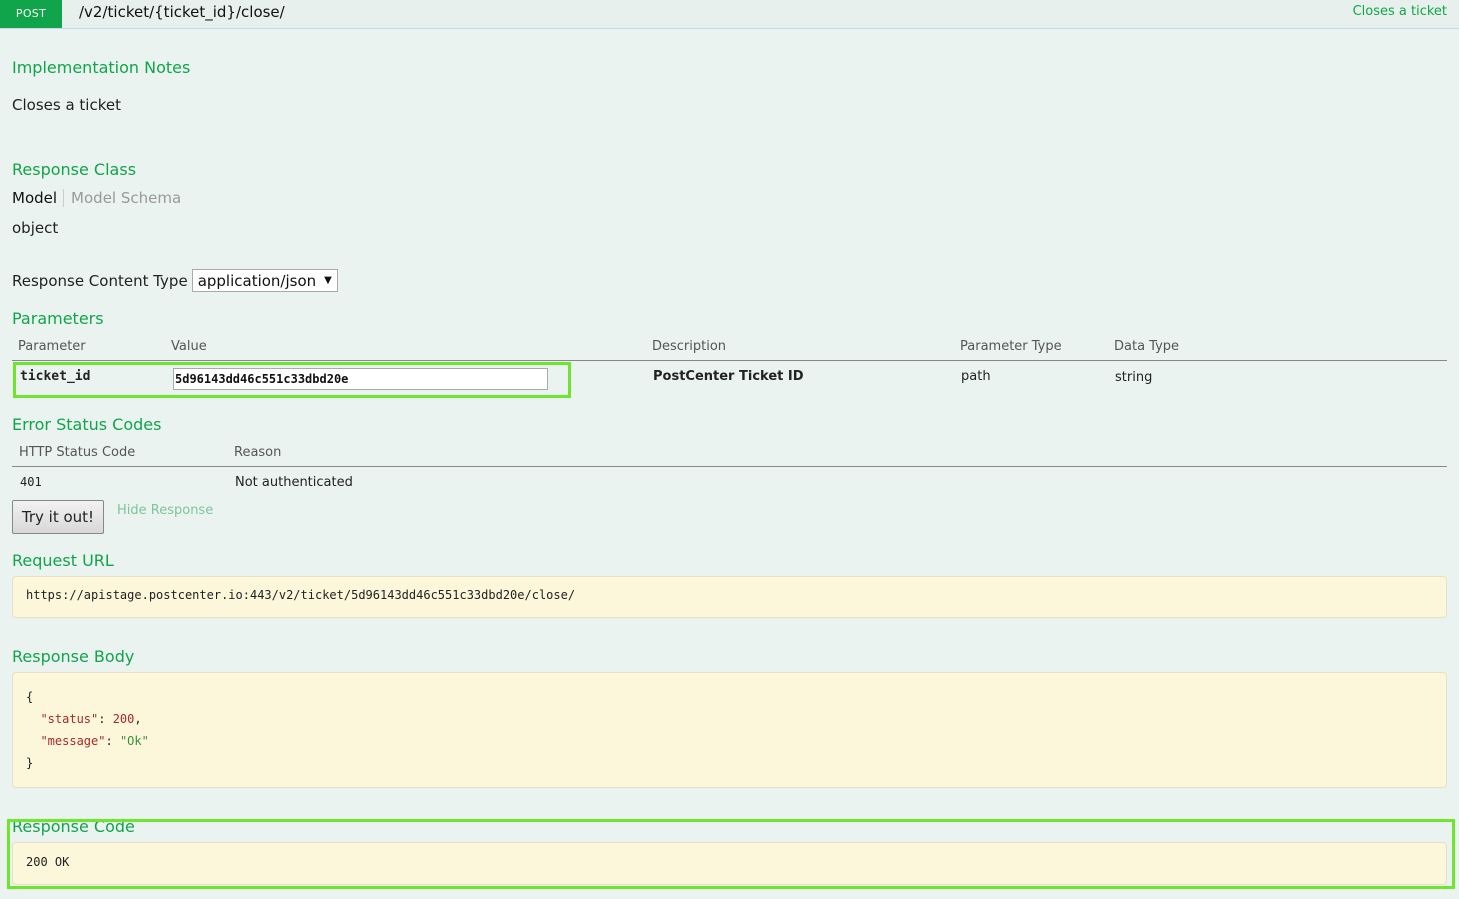 The width and height of the screenshot is (1459, 899). I want to click on parameters-header-divider, so click(729, 360).